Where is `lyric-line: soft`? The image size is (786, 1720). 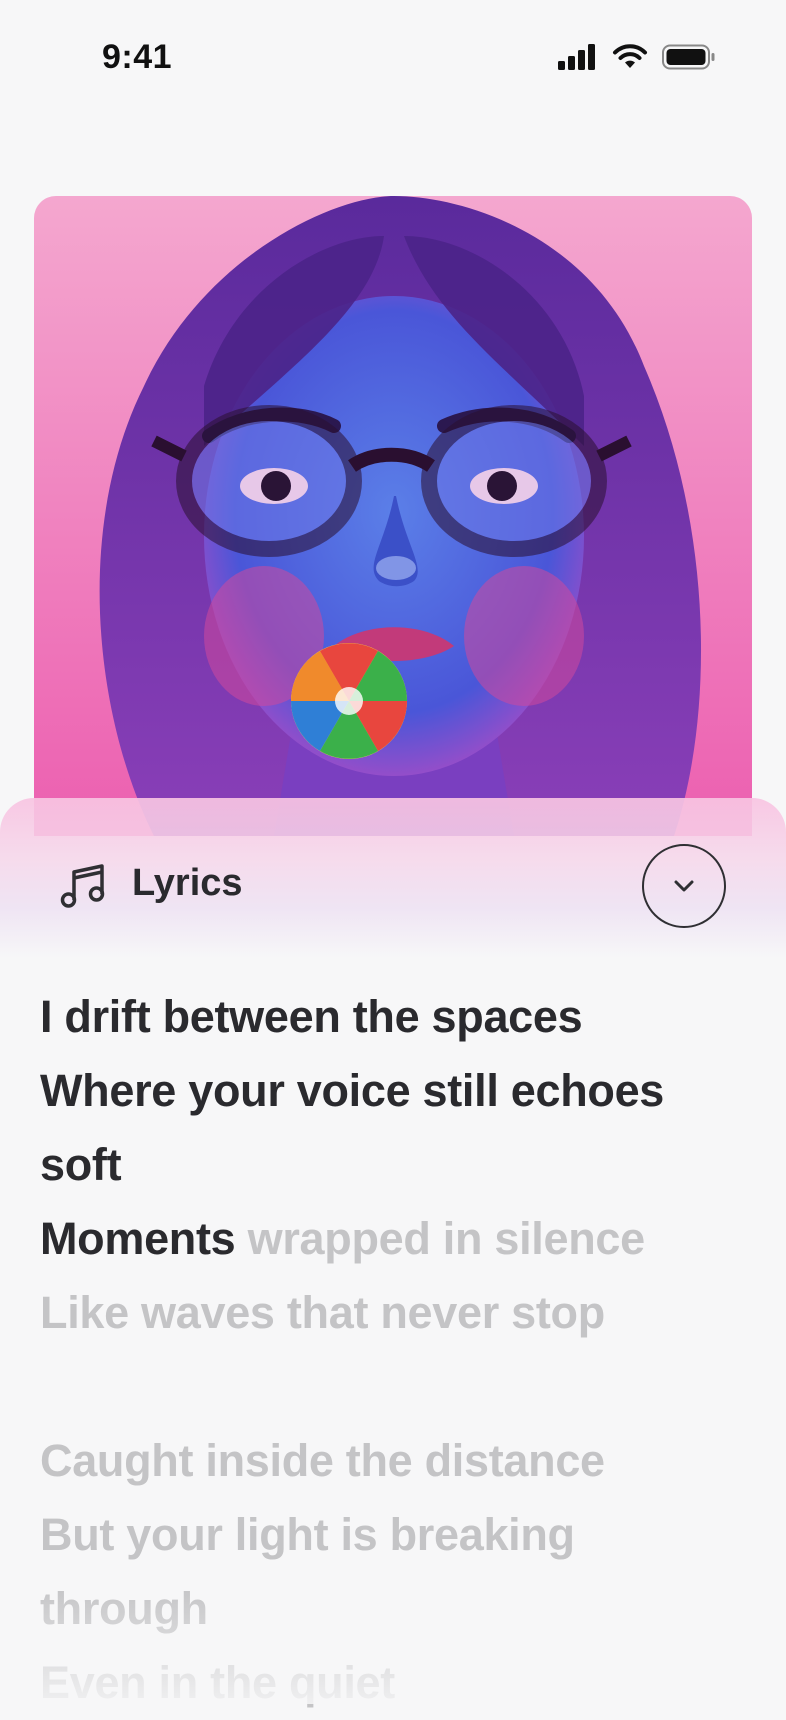
lyric-line: soft is located at coordinates (390, 1165).